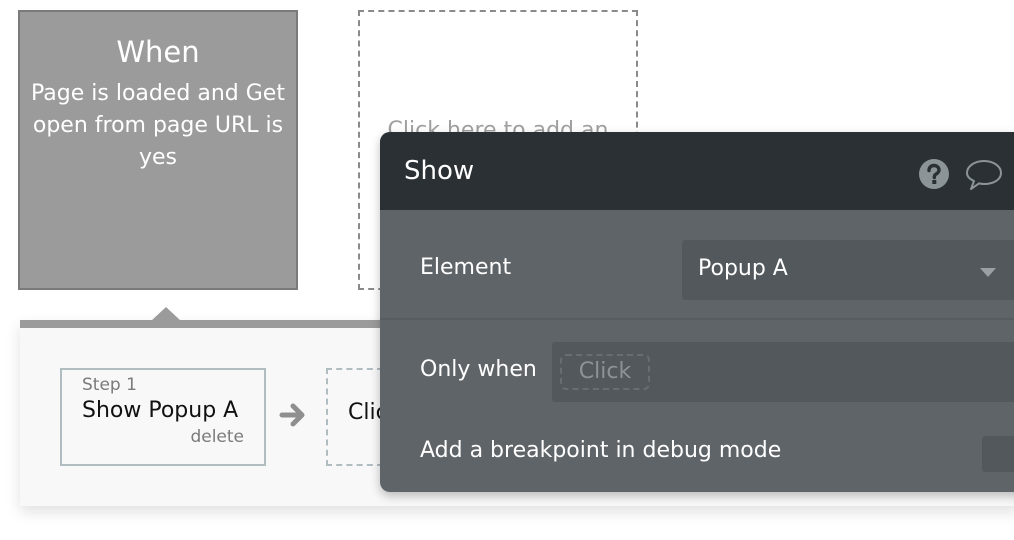 The width and height of the screenshot is (1014, 540). Describe the element at coordinates (984, 175) in the screenshot. I see `comment-icon` at that location.